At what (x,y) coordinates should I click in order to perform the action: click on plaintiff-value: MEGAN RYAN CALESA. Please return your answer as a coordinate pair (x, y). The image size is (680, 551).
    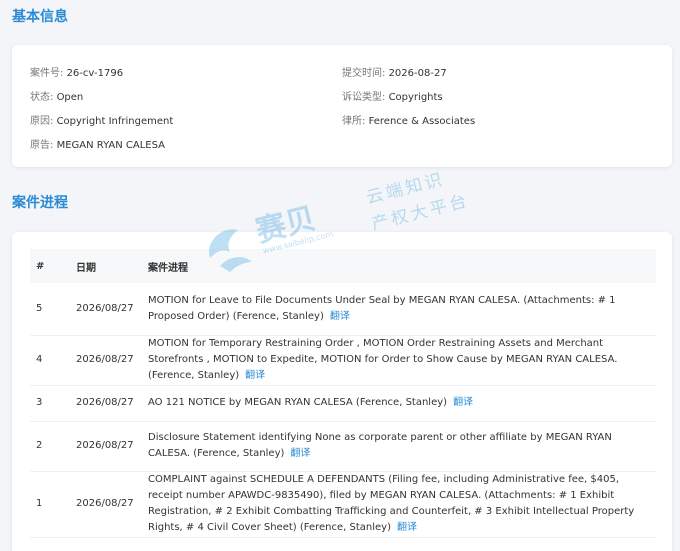
    Looking at the image, I should click on (110, 145).